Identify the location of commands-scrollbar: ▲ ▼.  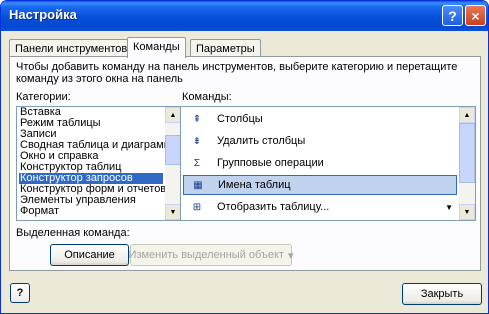
(467, 163).